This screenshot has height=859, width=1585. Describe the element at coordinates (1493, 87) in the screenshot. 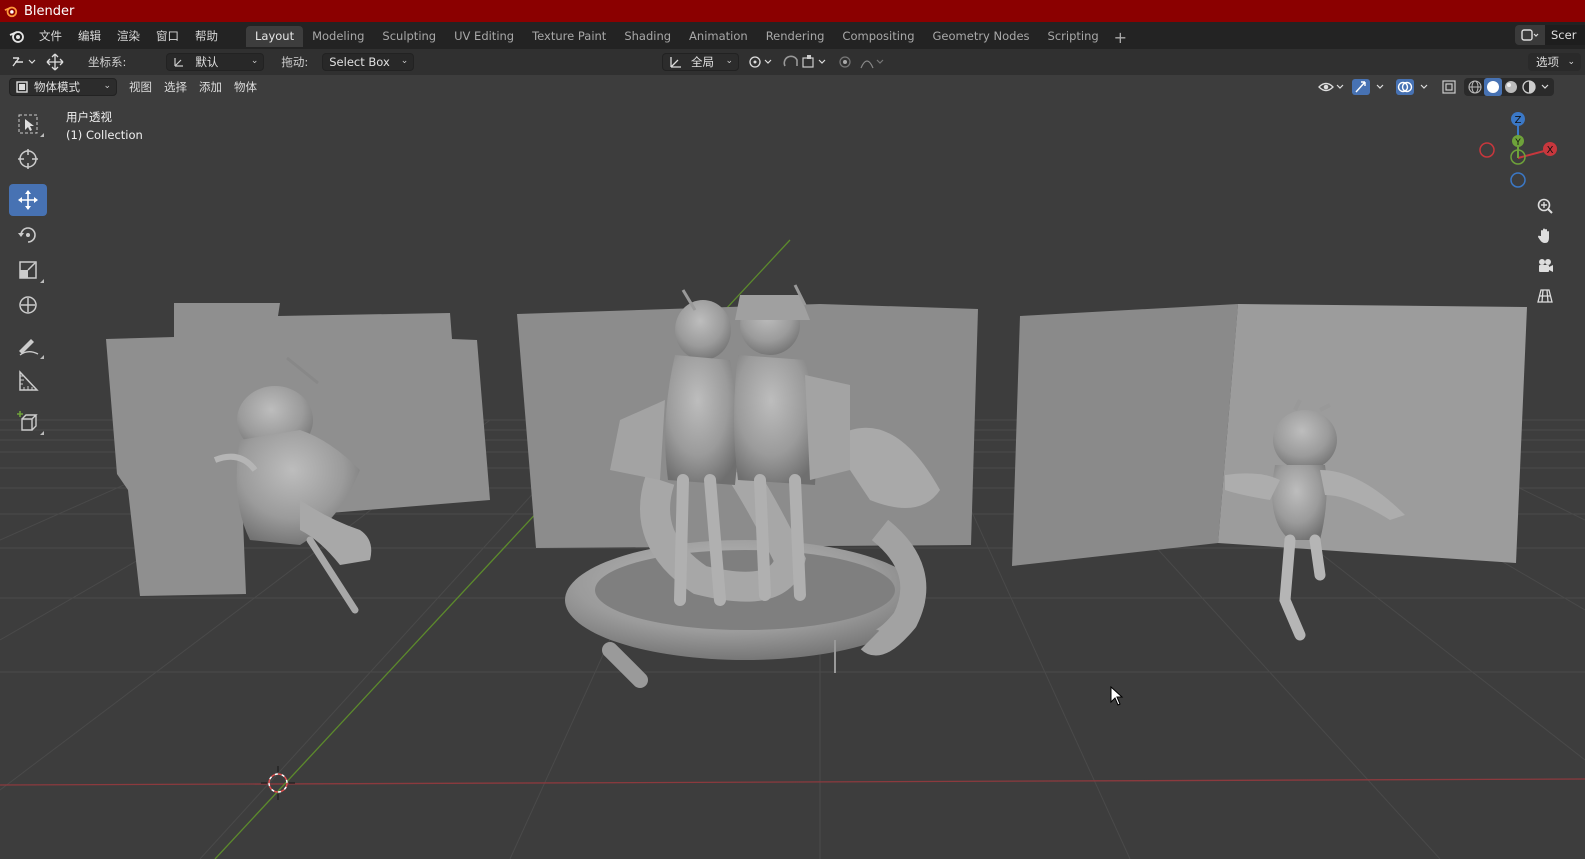

I see `solid-shading-icon` at that location.